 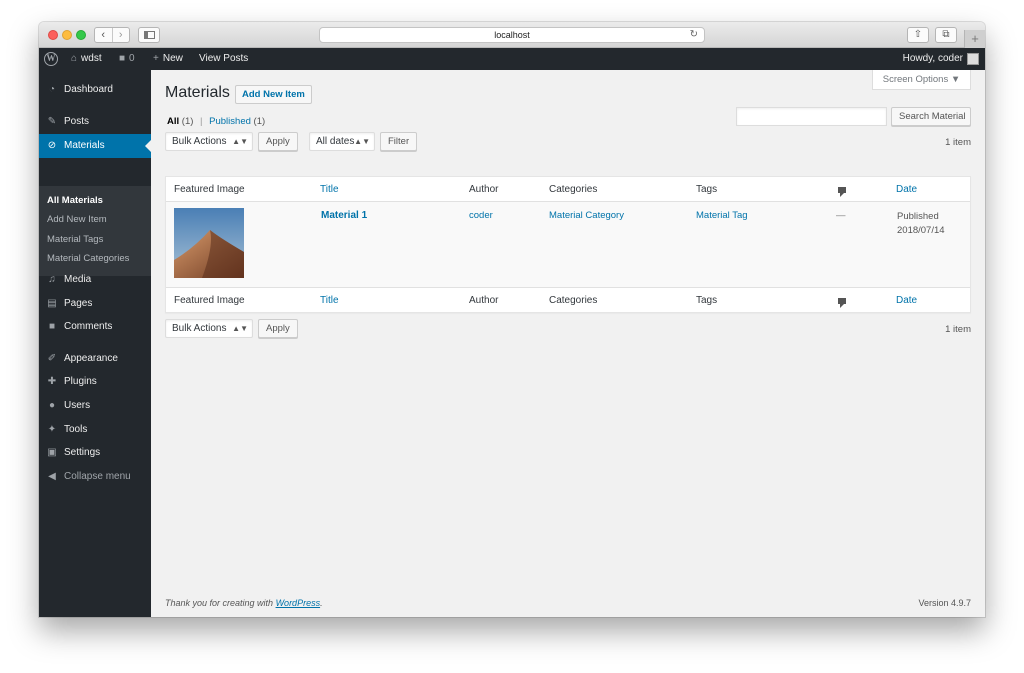 I want to click on menu-item-media: ♫ Media, so click(x=95, y=280).